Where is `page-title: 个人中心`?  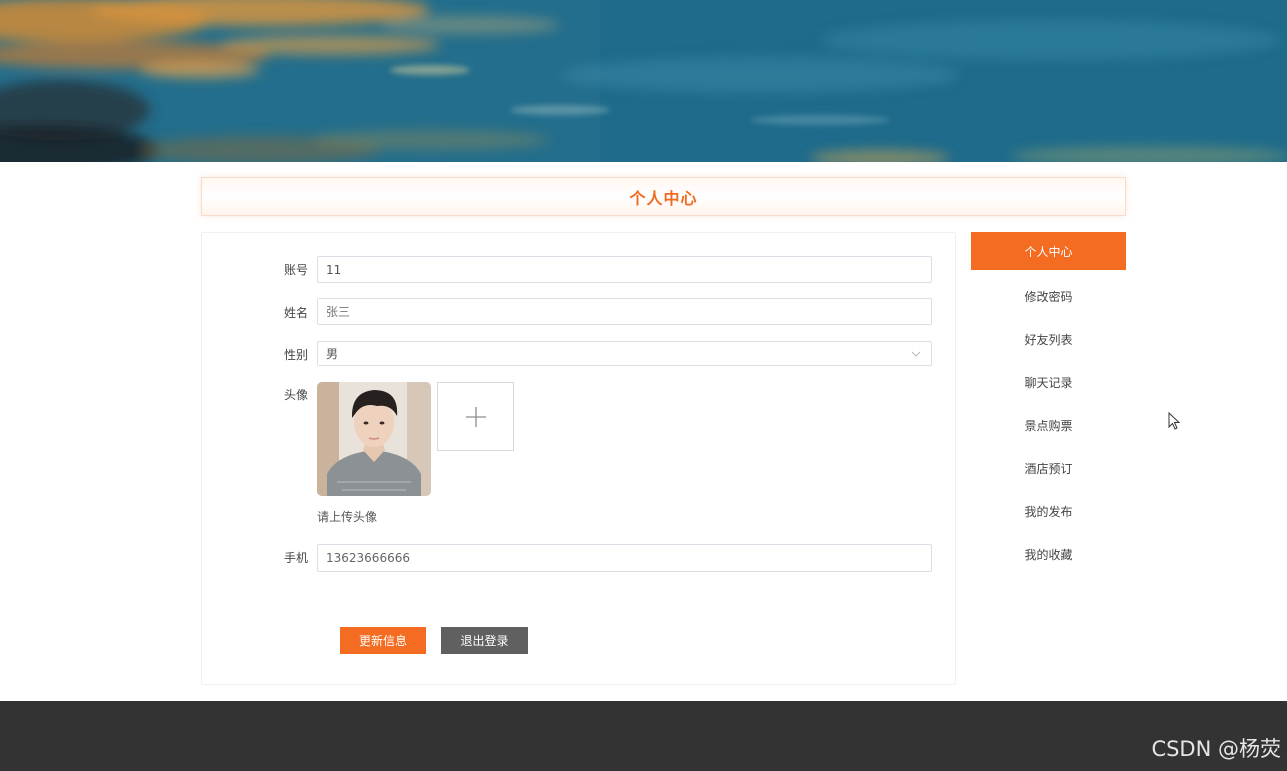
page-title: 个人中心 is located at coordinates (663, 198).